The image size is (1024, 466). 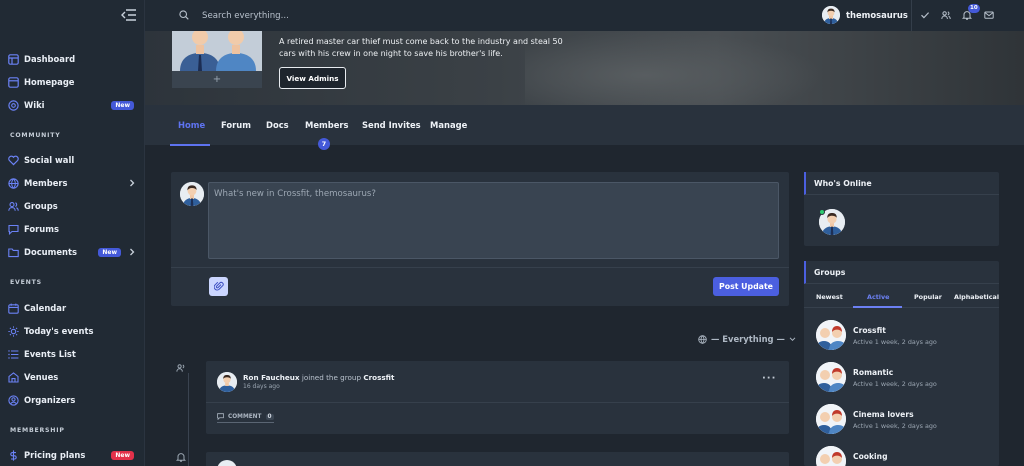 What do you see at coordinates (13, 105) in the screenshot?
I see `wiki-icon` at bounding box center [13, 105].